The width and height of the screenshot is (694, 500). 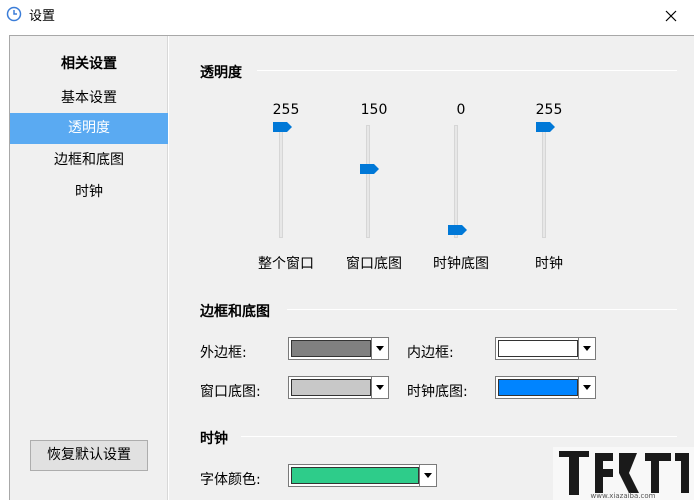 What do you see at coordinates (430, 353) in the screenshot?
I see `inner-border-label: 内边框:` at bounding box center [430, 353].